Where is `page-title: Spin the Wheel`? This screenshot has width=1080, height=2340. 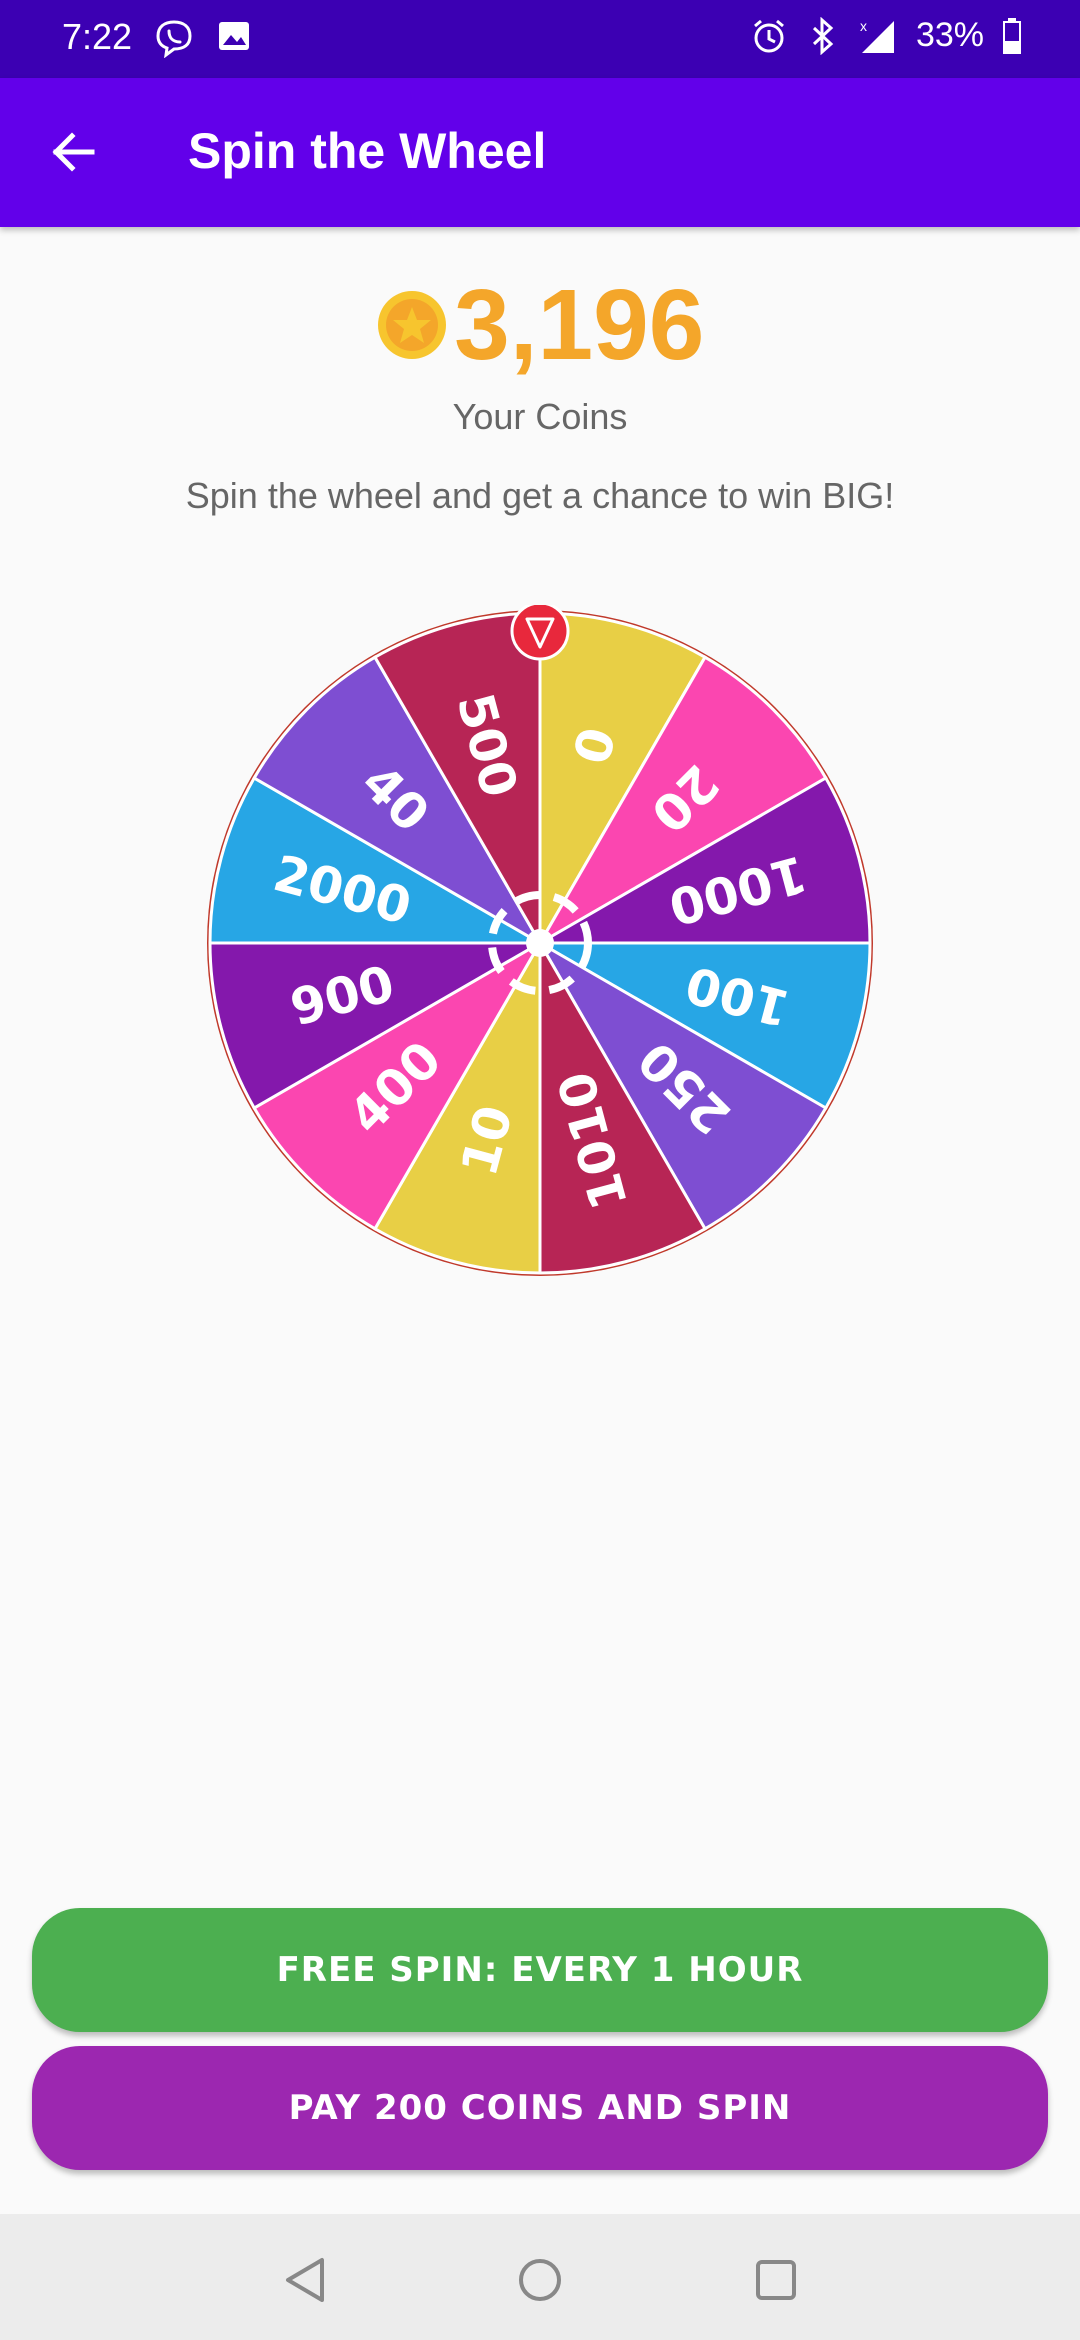 page-title: Spin the Wheel is located at coordinates (367, 151).